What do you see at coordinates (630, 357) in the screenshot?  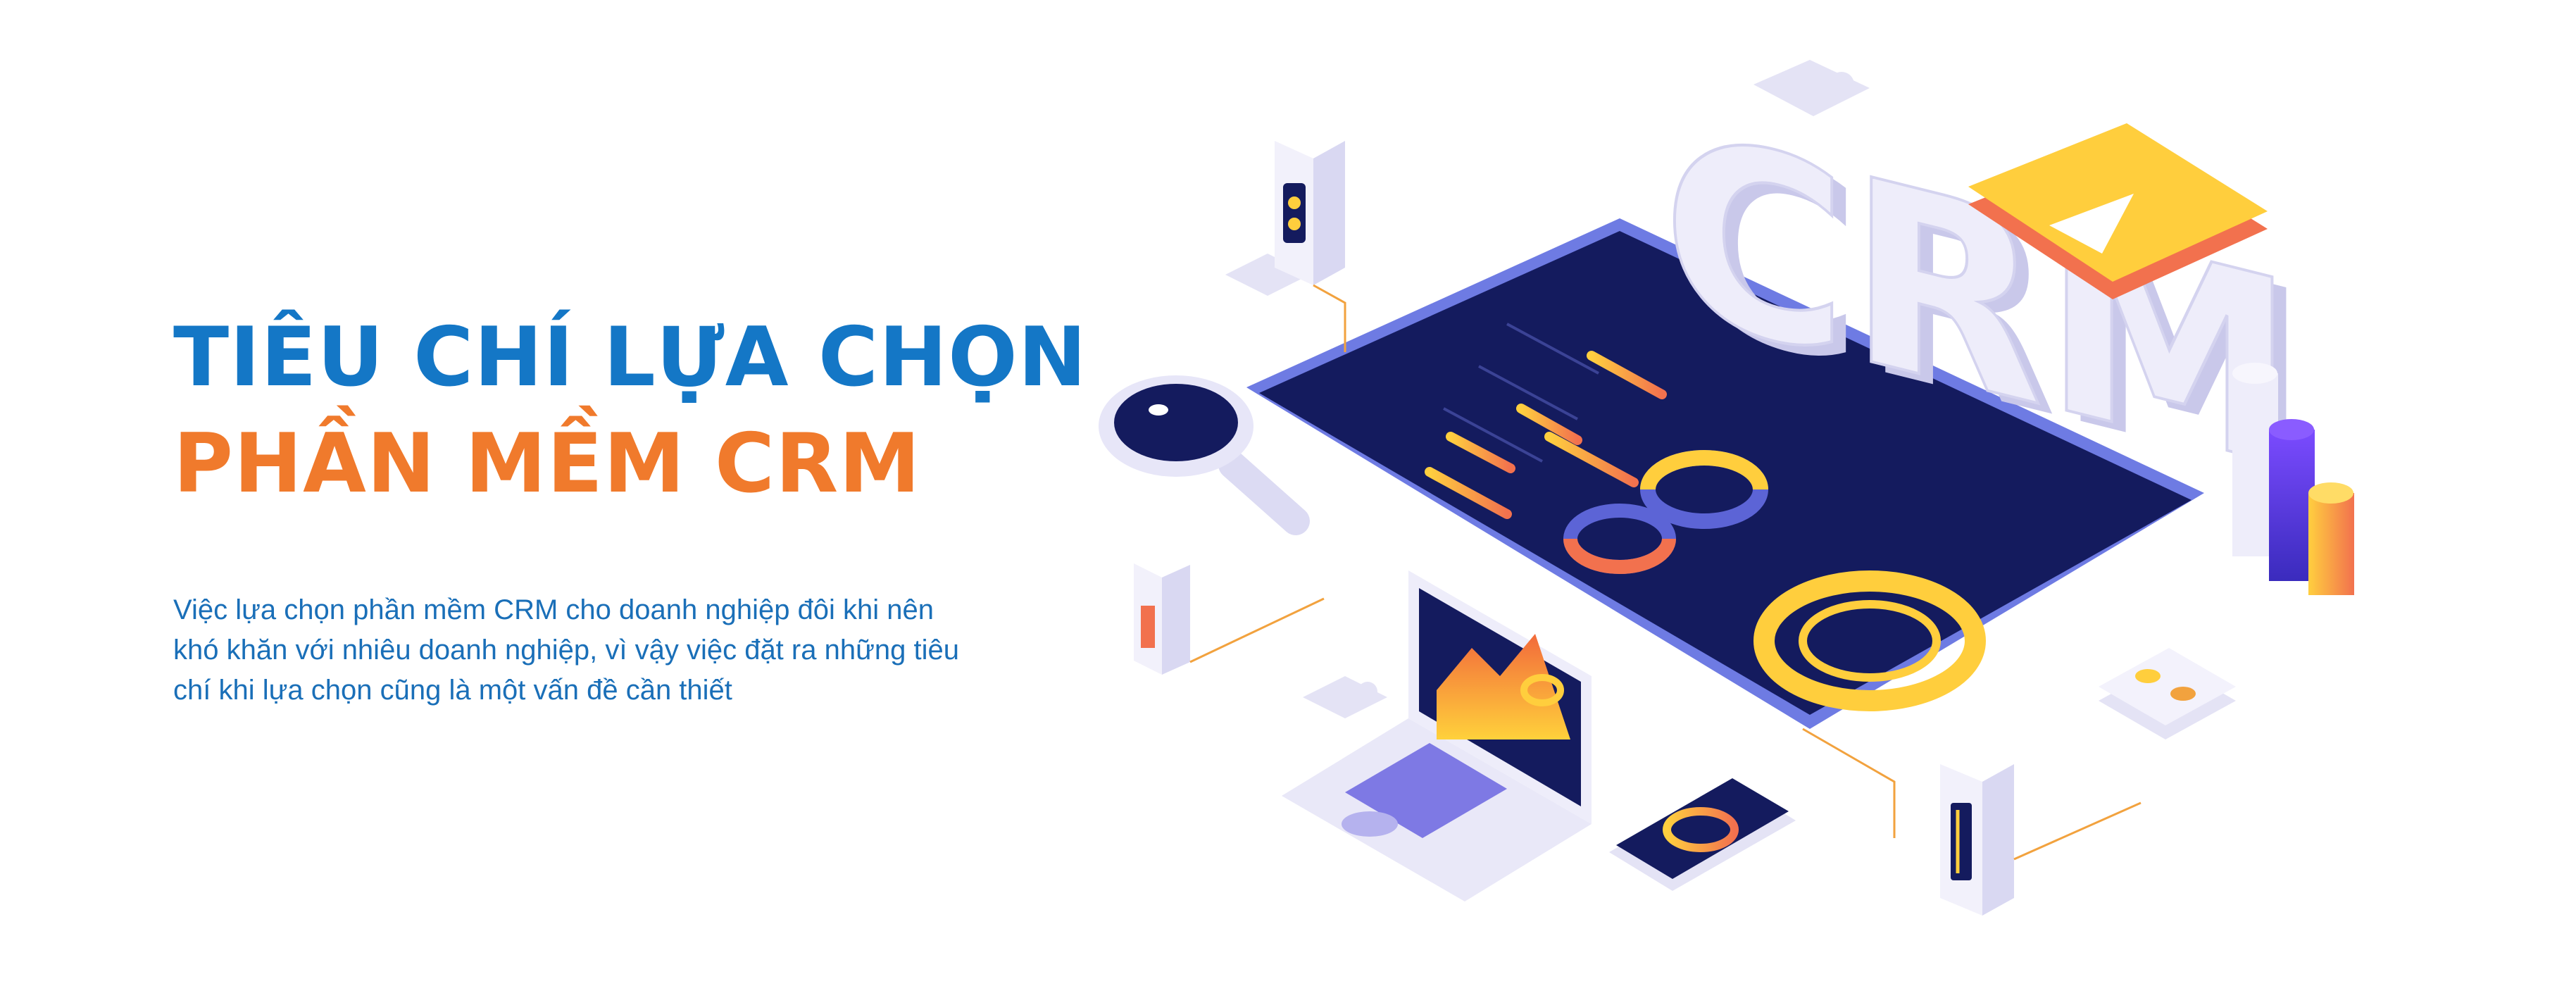 I see `hero-title-line-1: TIÊU CHÍ LỰA CHỌN` at bounding box center [630, 357].